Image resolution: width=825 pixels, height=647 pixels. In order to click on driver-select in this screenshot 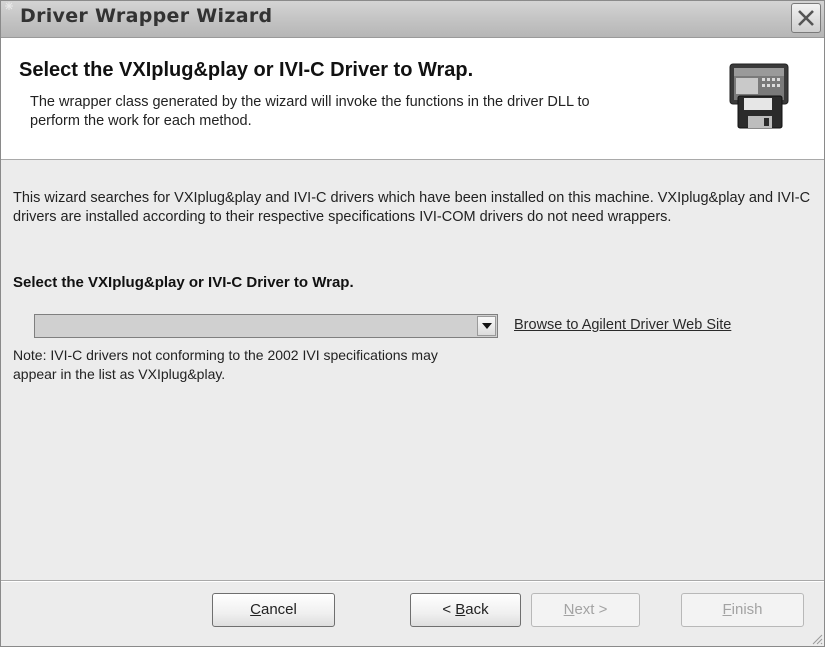, I will do `click(266, 326)`.